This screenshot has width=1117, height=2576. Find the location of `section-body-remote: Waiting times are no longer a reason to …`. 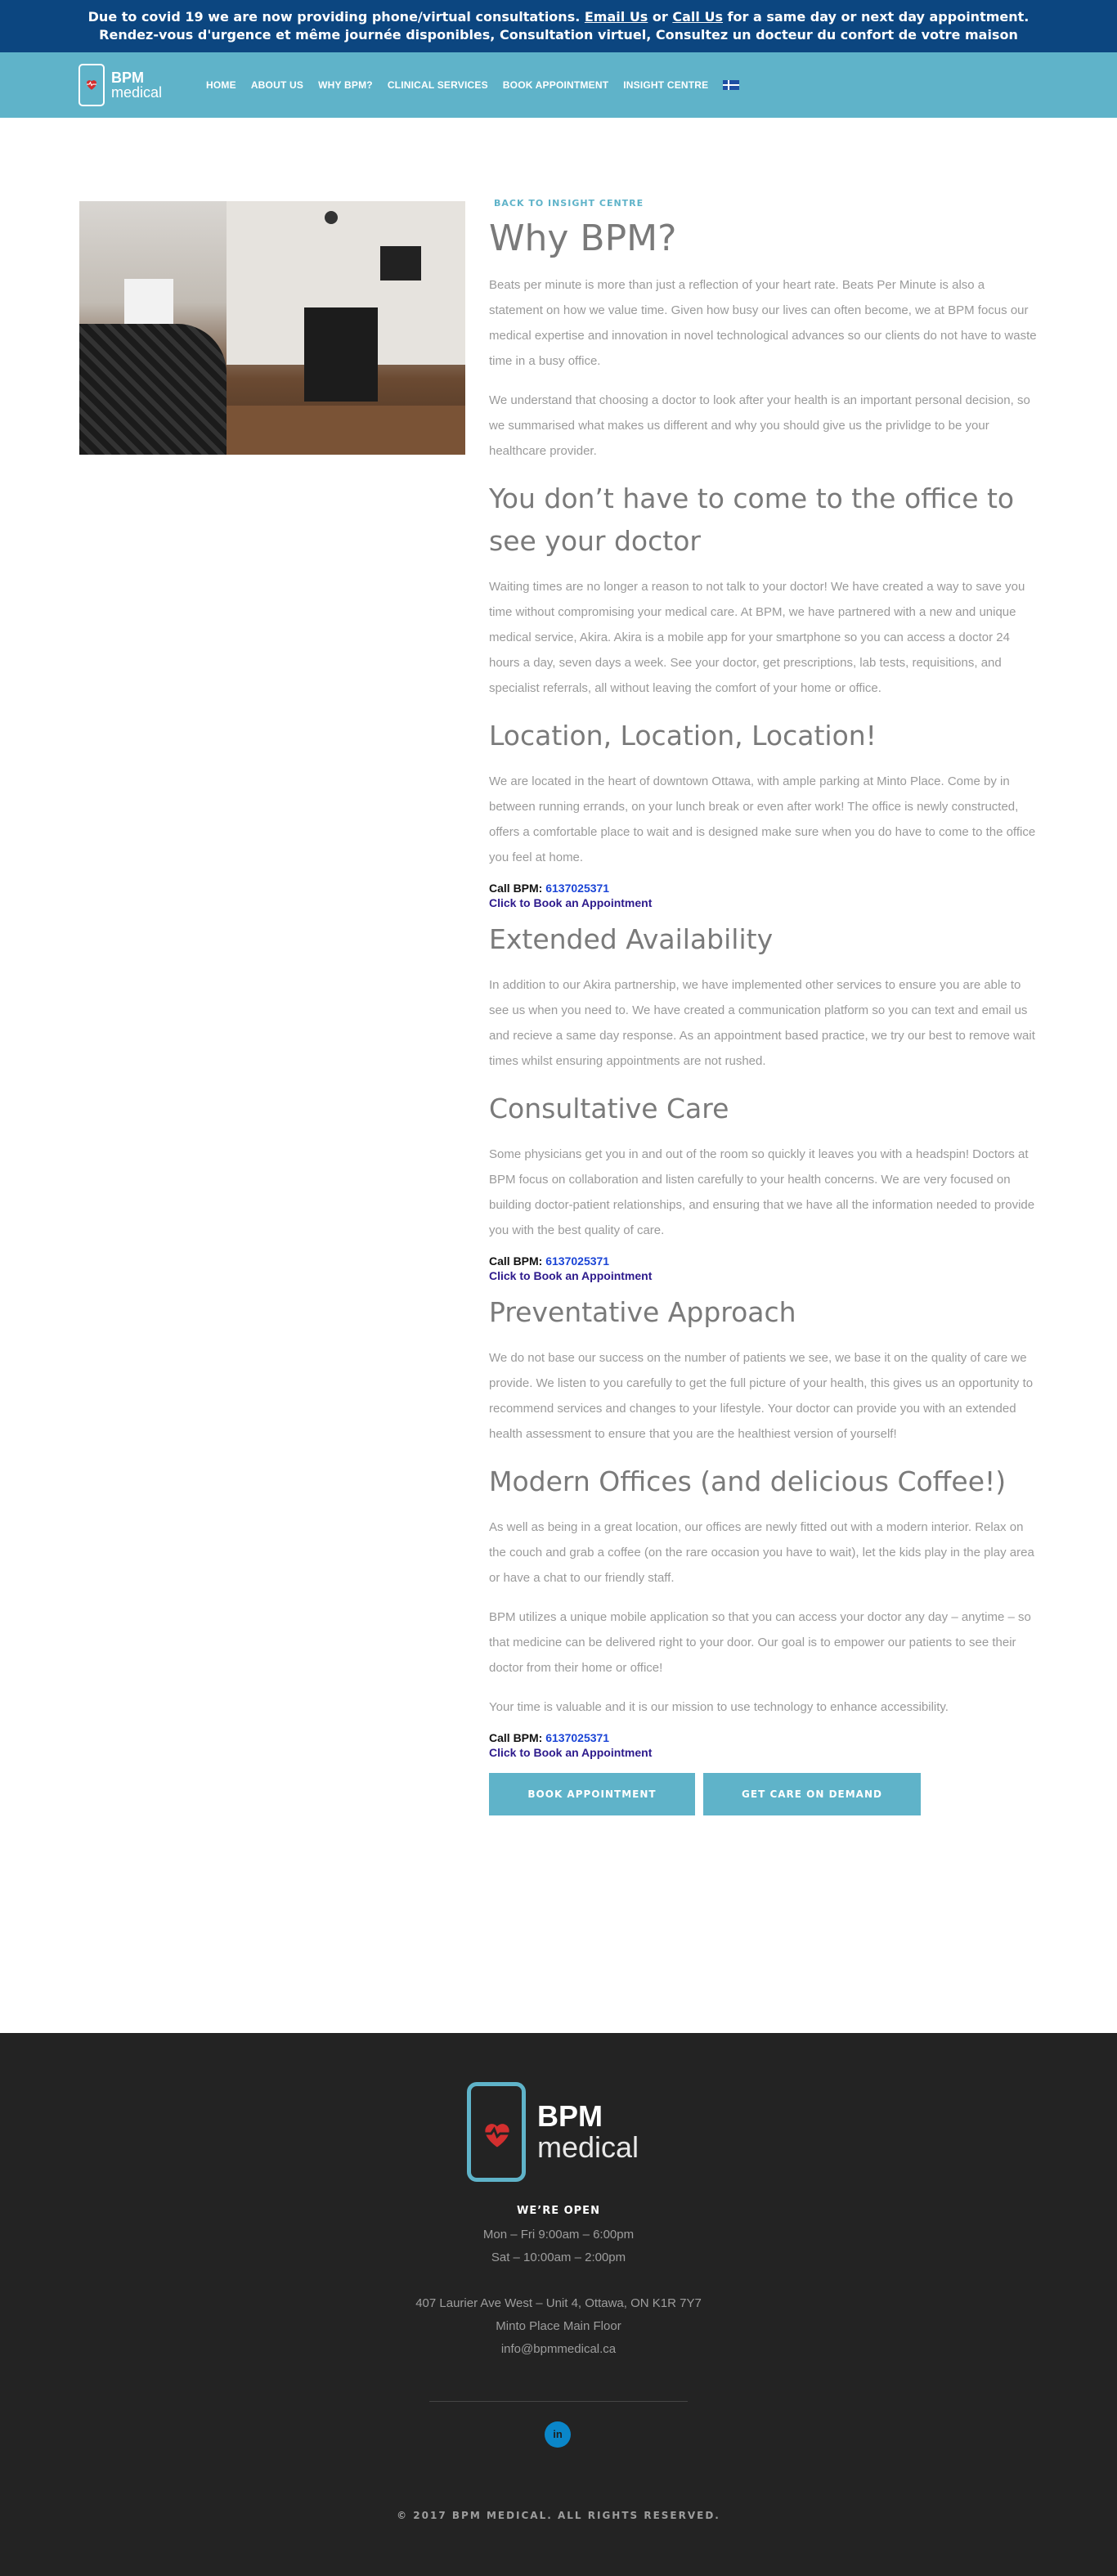

section-body-remote: Waiting times are no longer a reason to … is located at coordinates (757, 637).